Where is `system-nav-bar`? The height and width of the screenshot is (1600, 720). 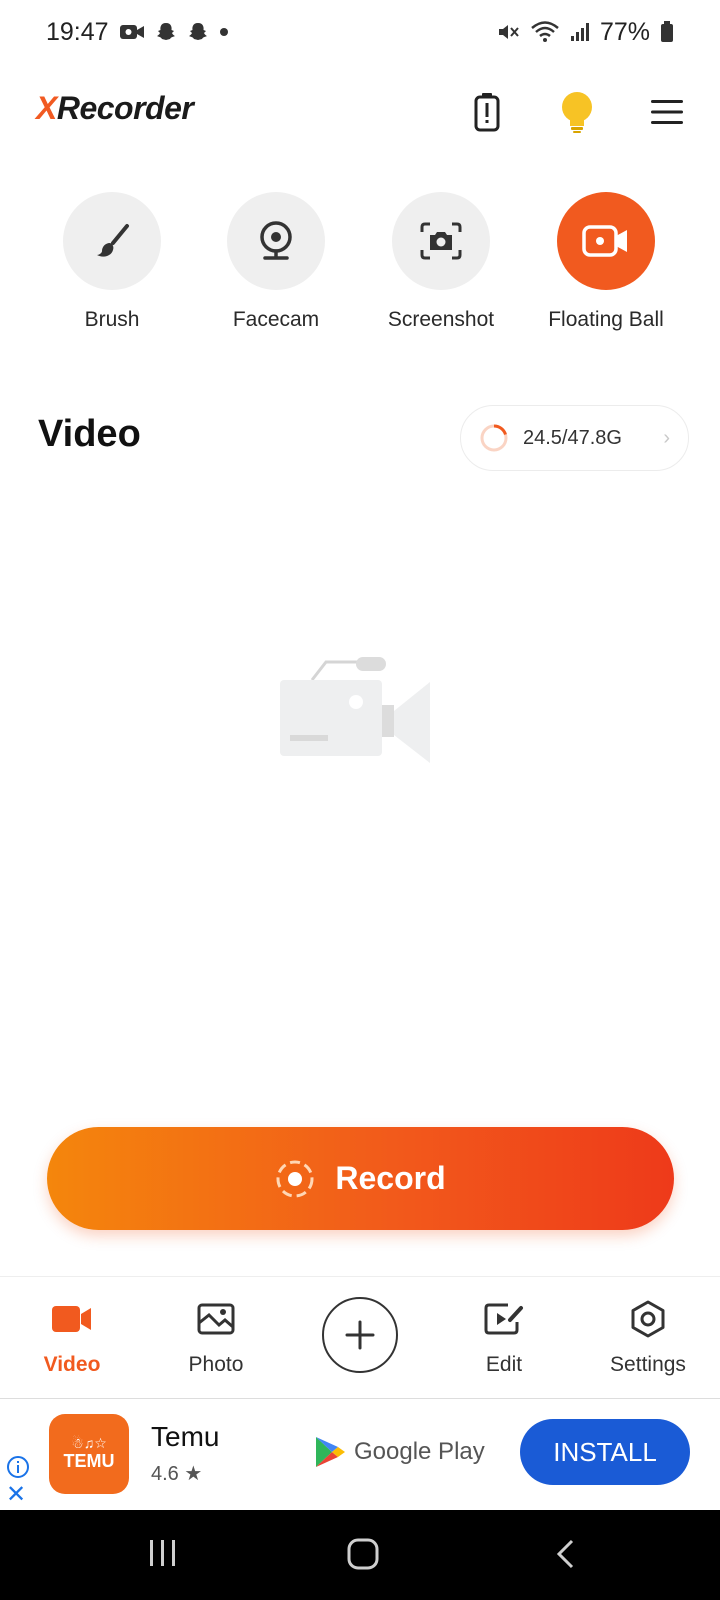
system-nav-bar is located at coordinates (360, 1555).